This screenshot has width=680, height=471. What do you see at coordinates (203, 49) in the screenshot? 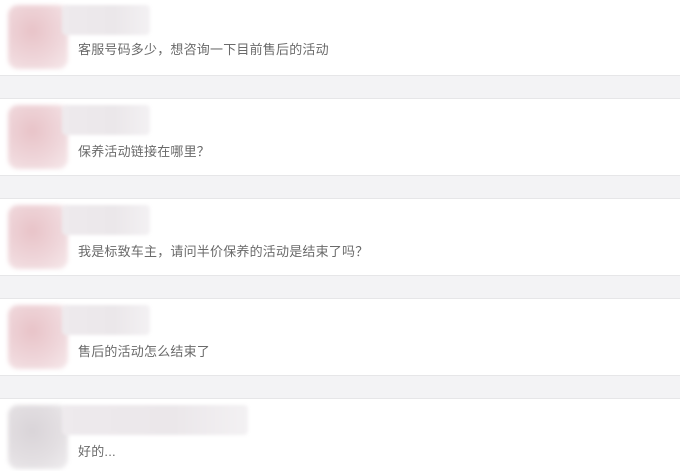
I see `message-text: 客服号码多少，想咨询一下目前售后的活动` at bounding box center [203, 49].